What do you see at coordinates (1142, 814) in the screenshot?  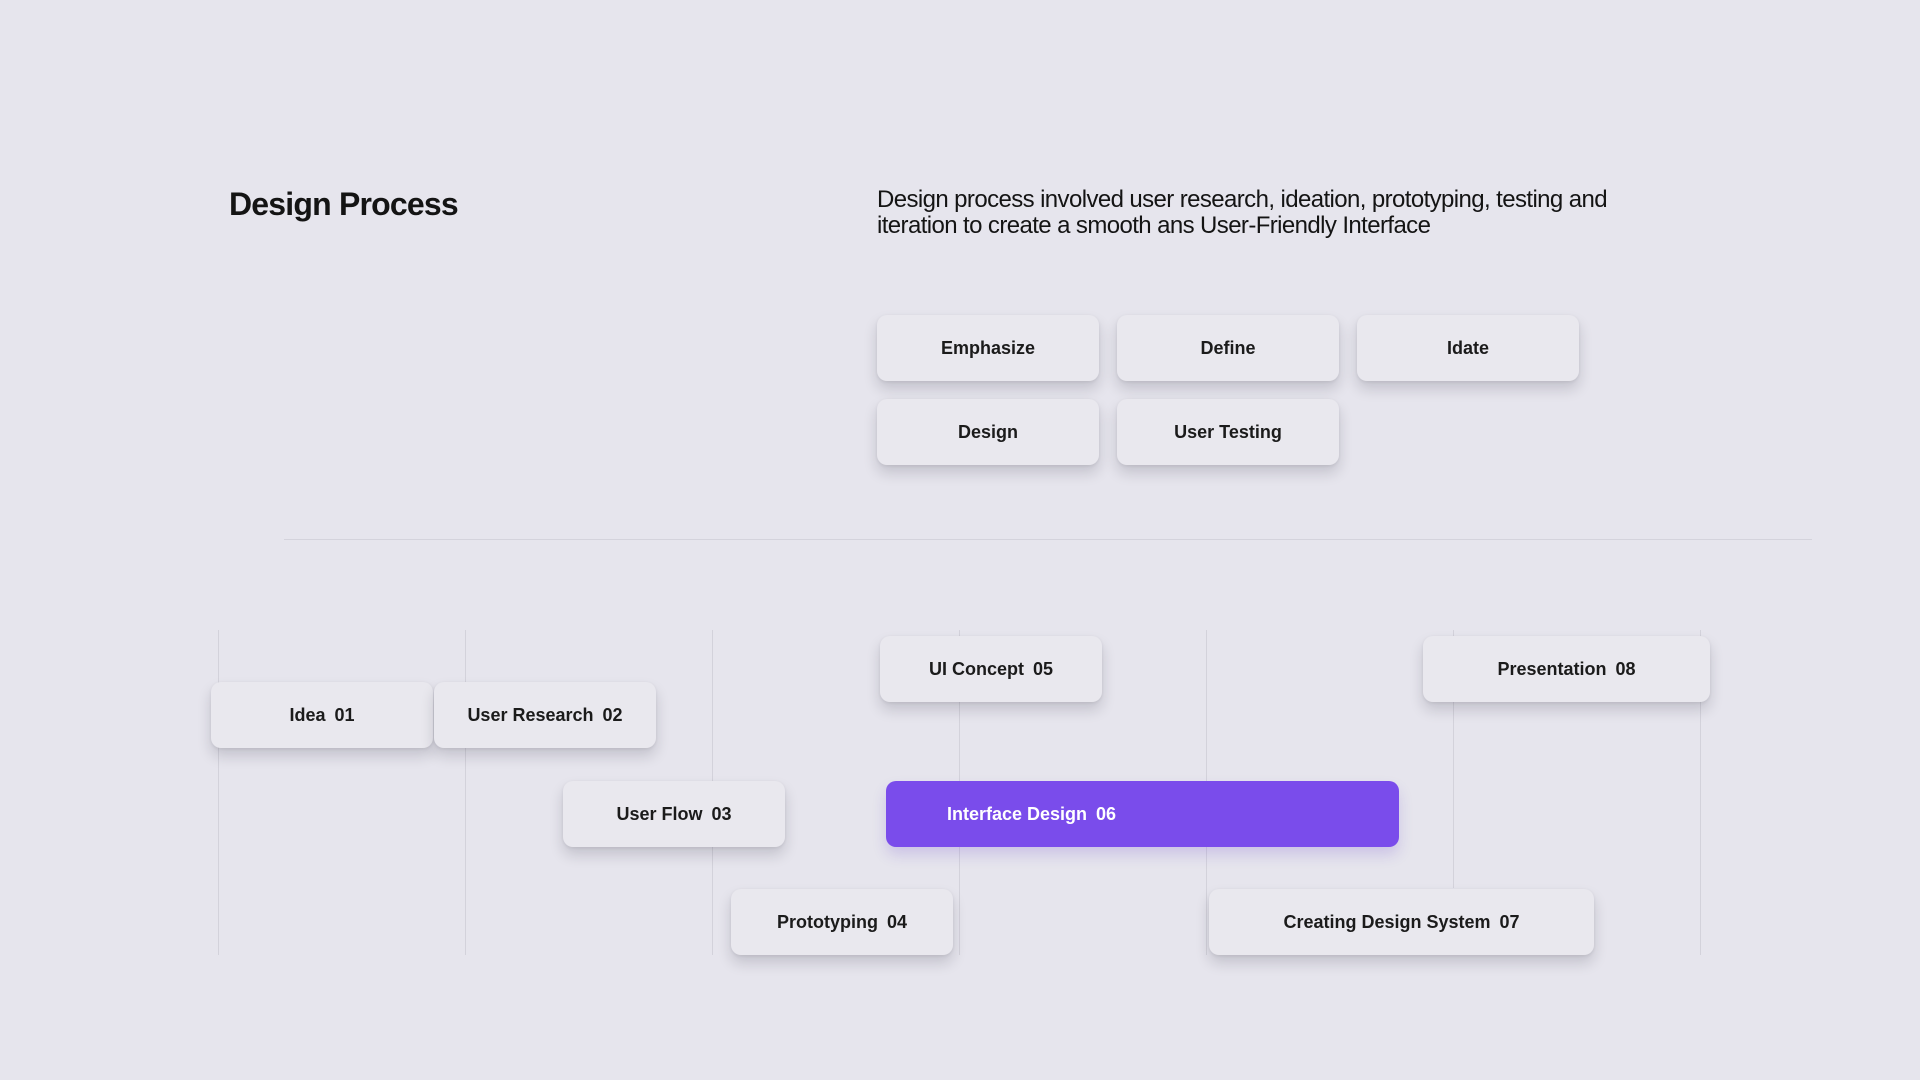 I see `timeline-step-interface-design: Interface Design 06` at bounding box center [1142, 814].